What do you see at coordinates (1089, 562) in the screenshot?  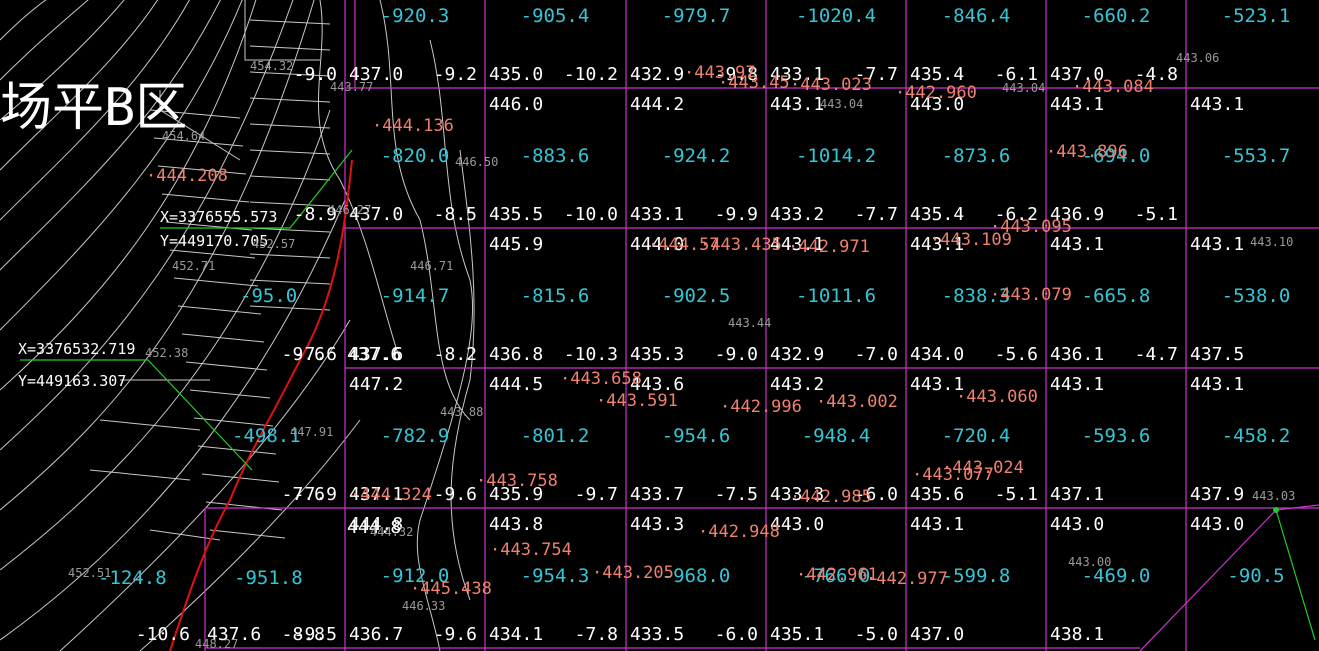 I see `contour-elevation-label: 443.00` at bounding box center [1089, 562].